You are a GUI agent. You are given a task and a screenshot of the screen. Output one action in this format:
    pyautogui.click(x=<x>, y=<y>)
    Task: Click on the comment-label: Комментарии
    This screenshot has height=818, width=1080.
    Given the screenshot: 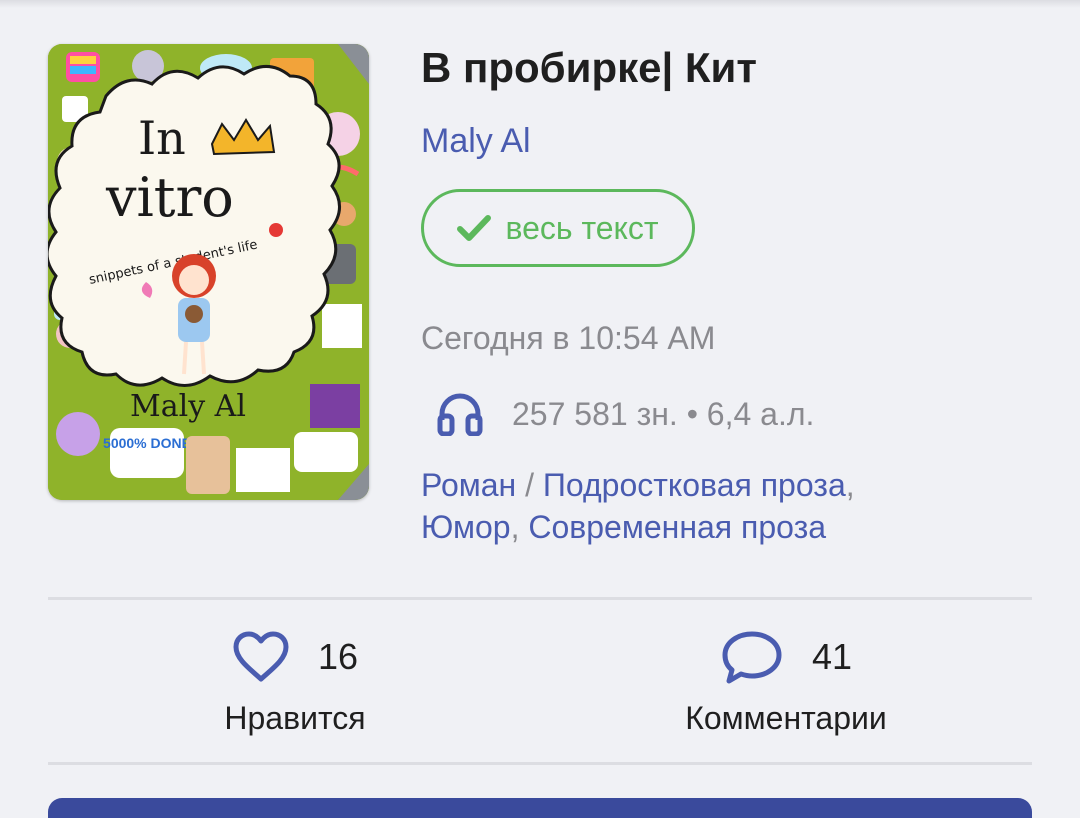 What is the action you would take?
    pyautogui.click(x=786, y=718)
    